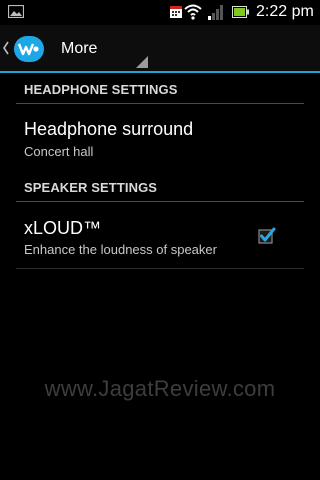 The height and width of the screenshot is (480, 320). I want to click on calendar-notification-icon, so click(176, 12).